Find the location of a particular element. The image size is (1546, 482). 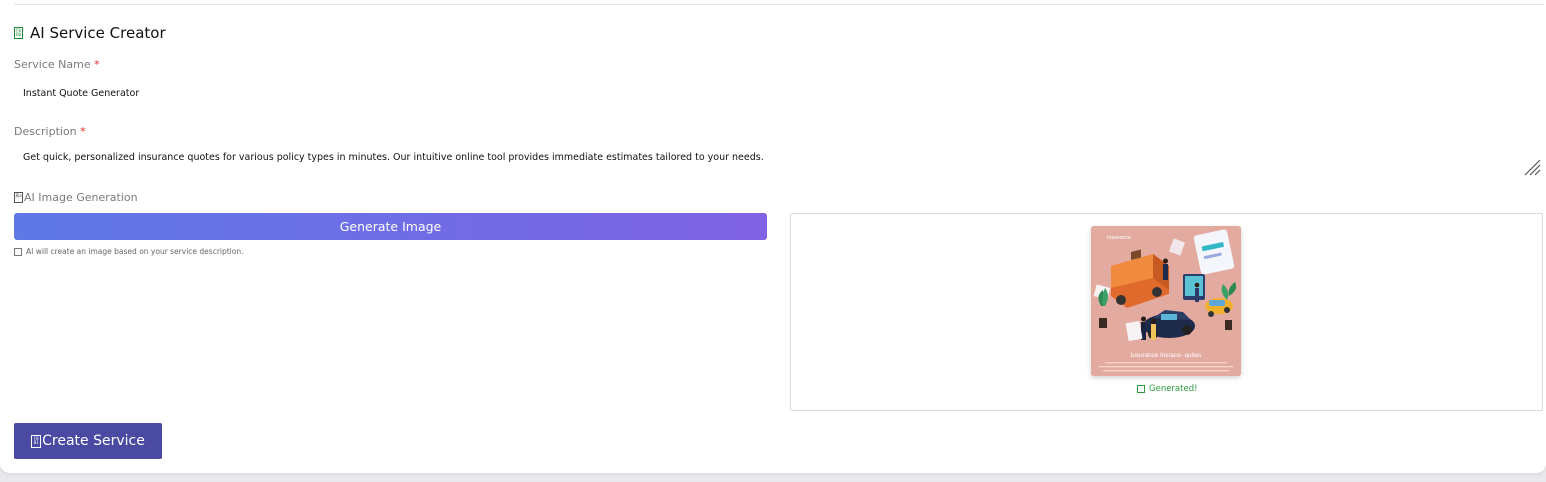

page-title: F0 D0 AI Service Creator is located at coordinates (90, 33).